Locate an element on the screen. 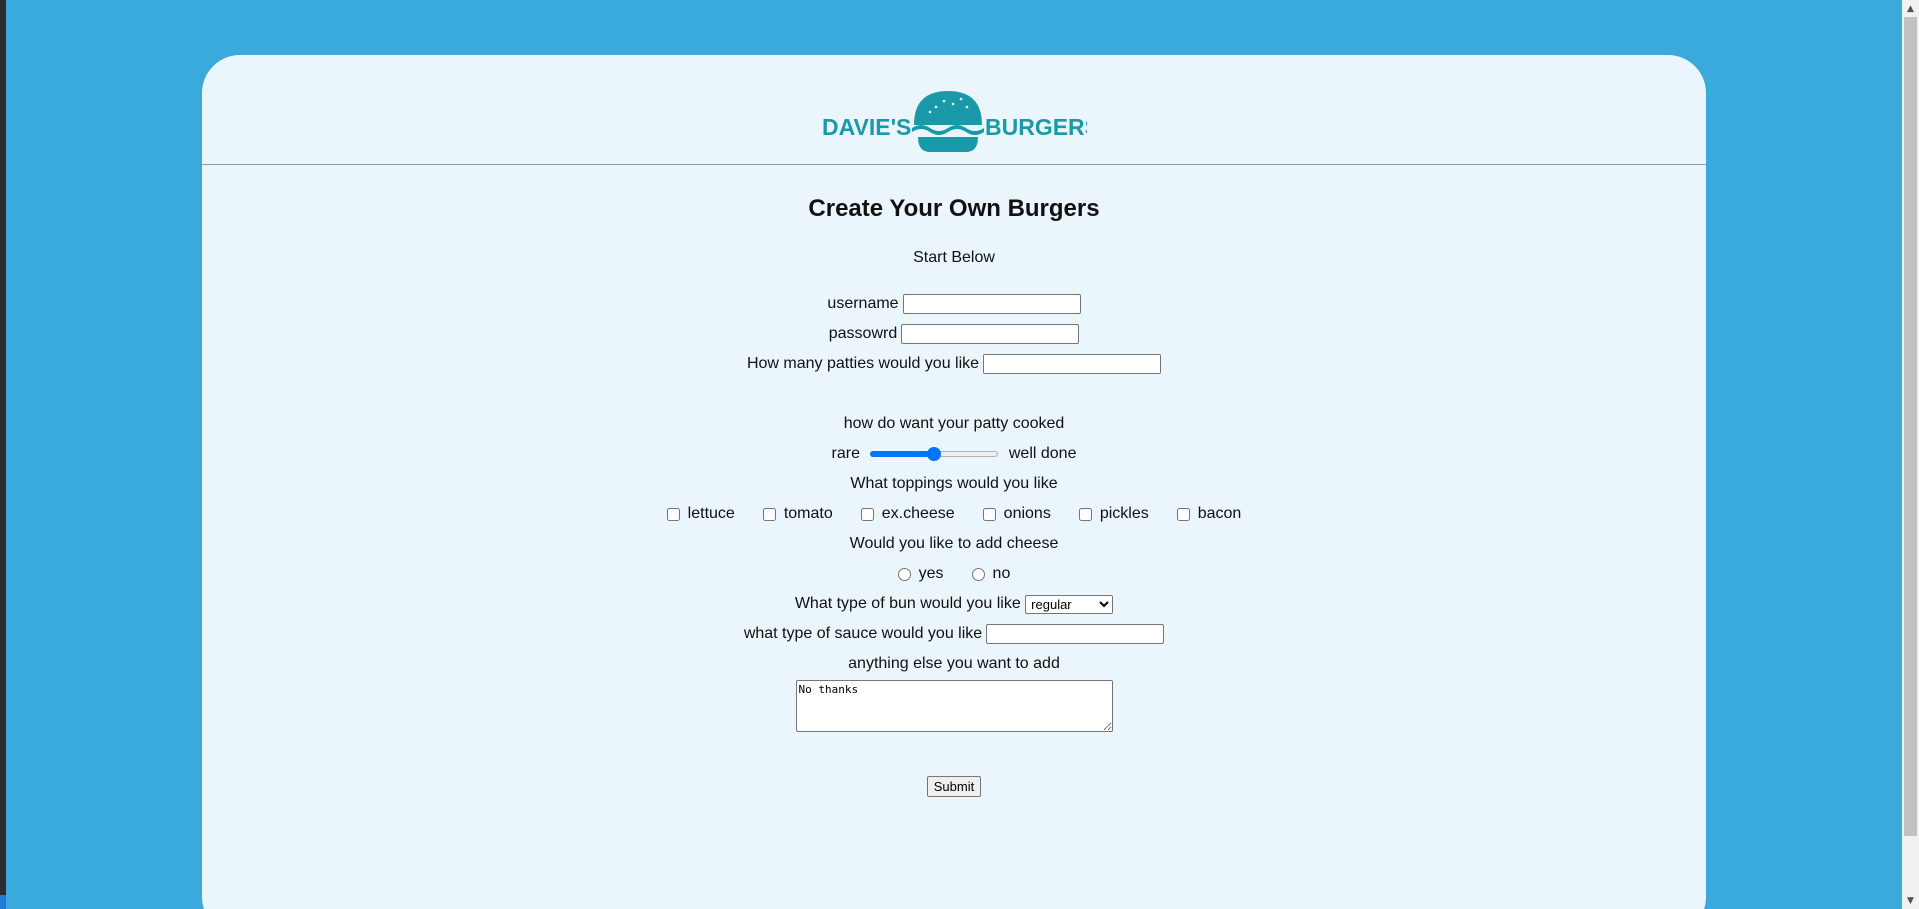 This screenshot has width=1919, height=909. password-label: passowrd is located at coordinates (863, 333).